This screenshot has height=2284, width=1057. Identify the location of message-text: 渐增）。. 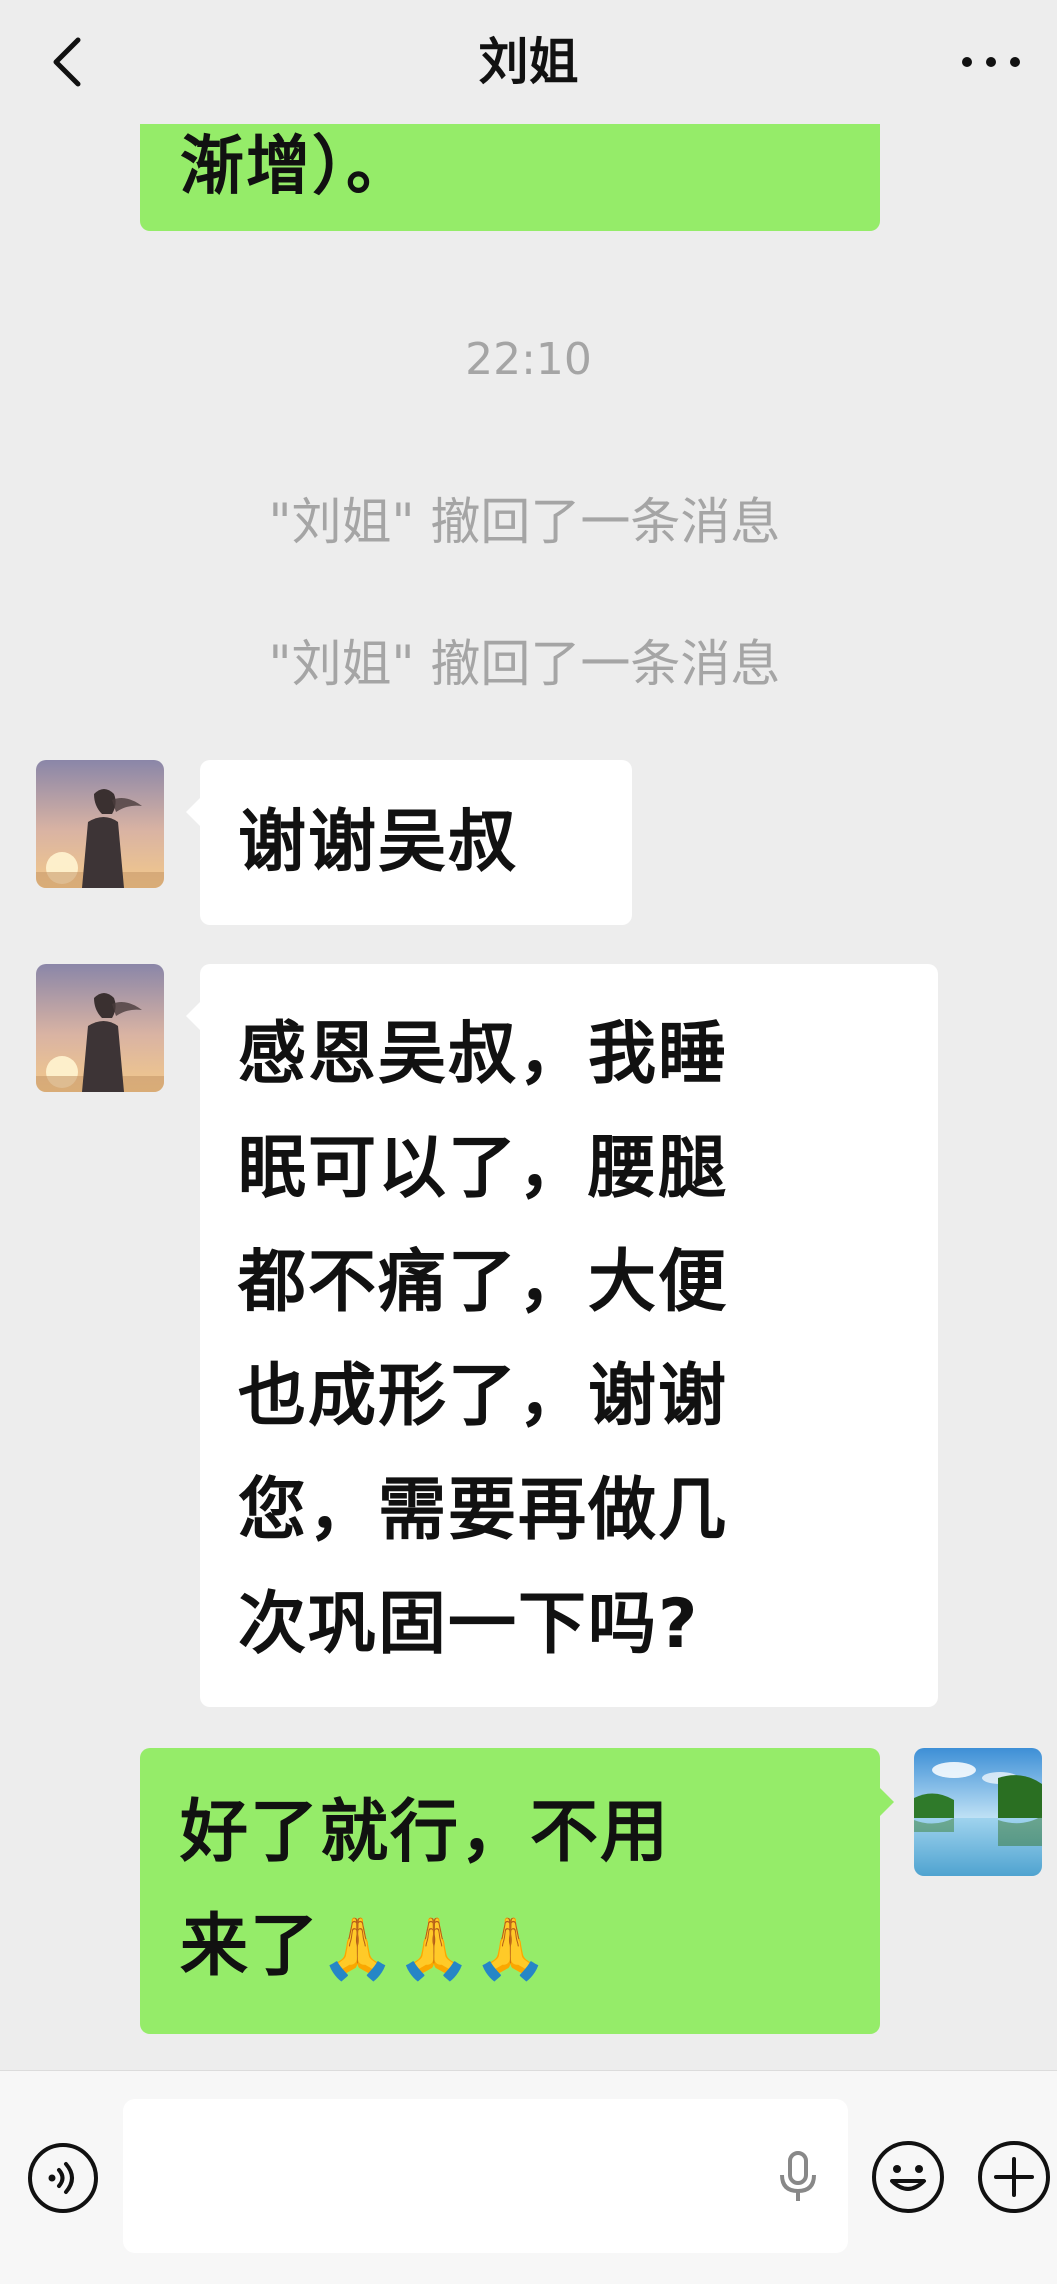
(296, 167).